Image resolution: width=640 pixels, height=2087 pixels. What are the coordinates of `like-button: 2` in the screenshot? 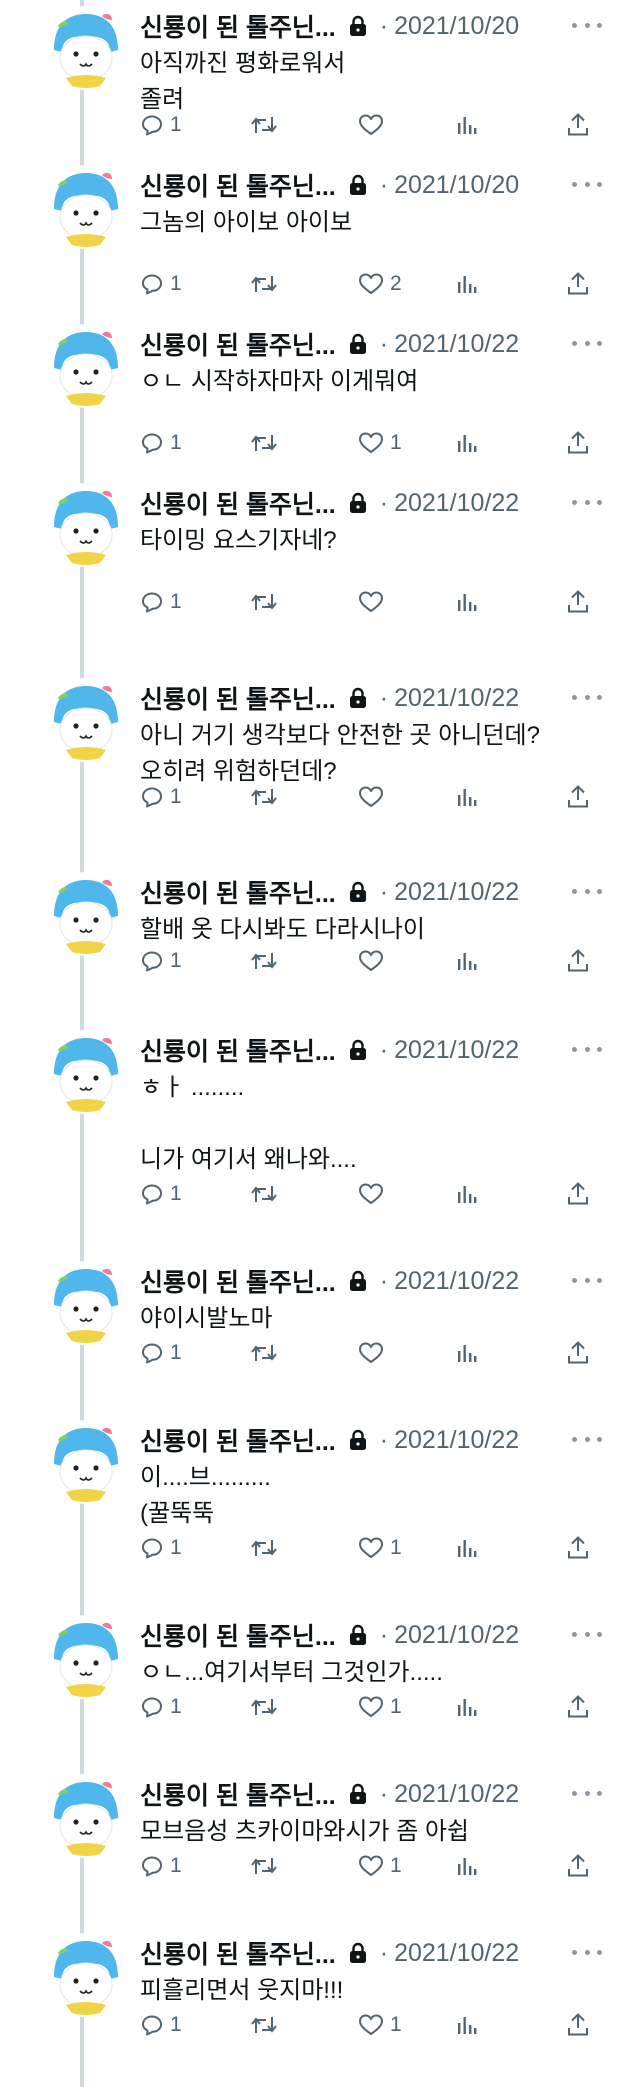 It's located at (380, 284).